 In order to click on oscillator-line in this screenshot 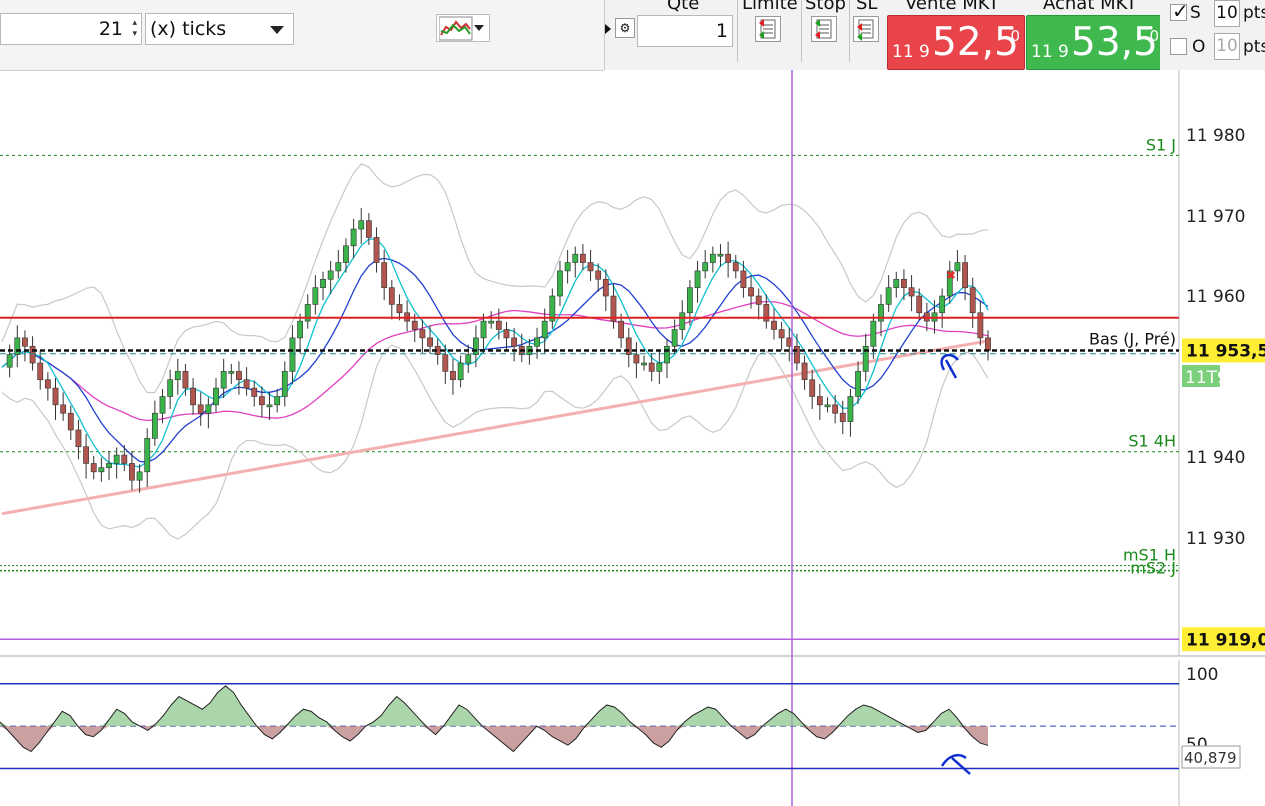, I will do `click(494, 719)`.